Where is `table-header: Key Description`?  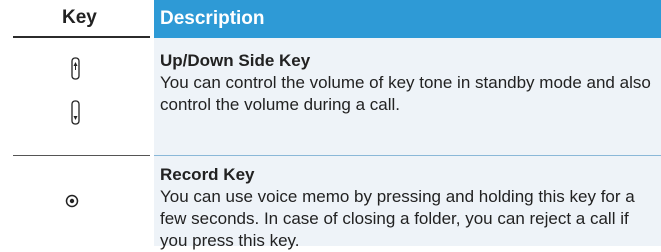 table-header: Key Description is located at coordinates (337, 19).